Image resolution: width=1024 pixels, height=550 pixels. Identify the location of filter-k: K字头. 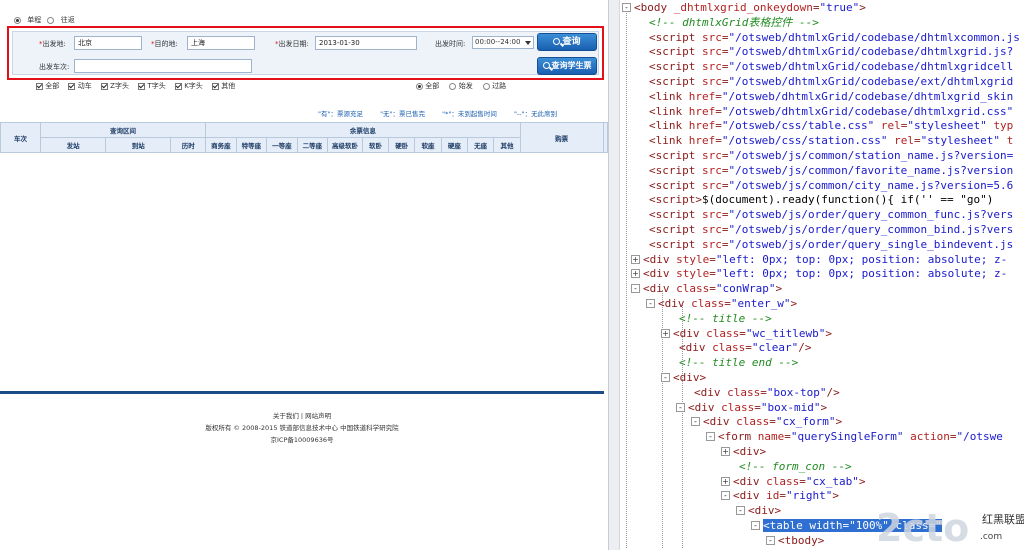
(188, 86).